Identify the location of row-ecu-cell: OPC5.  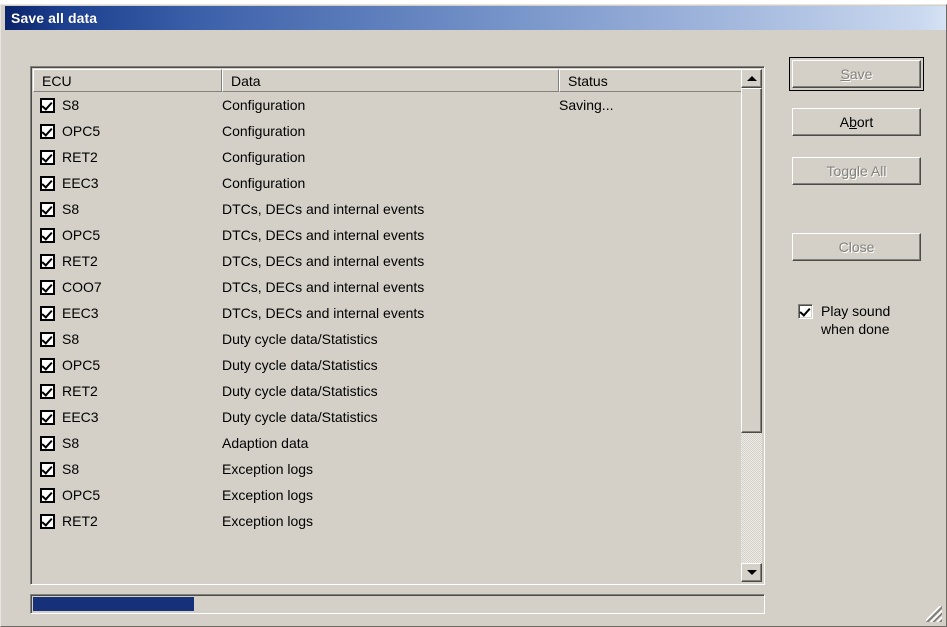
(127, 235).